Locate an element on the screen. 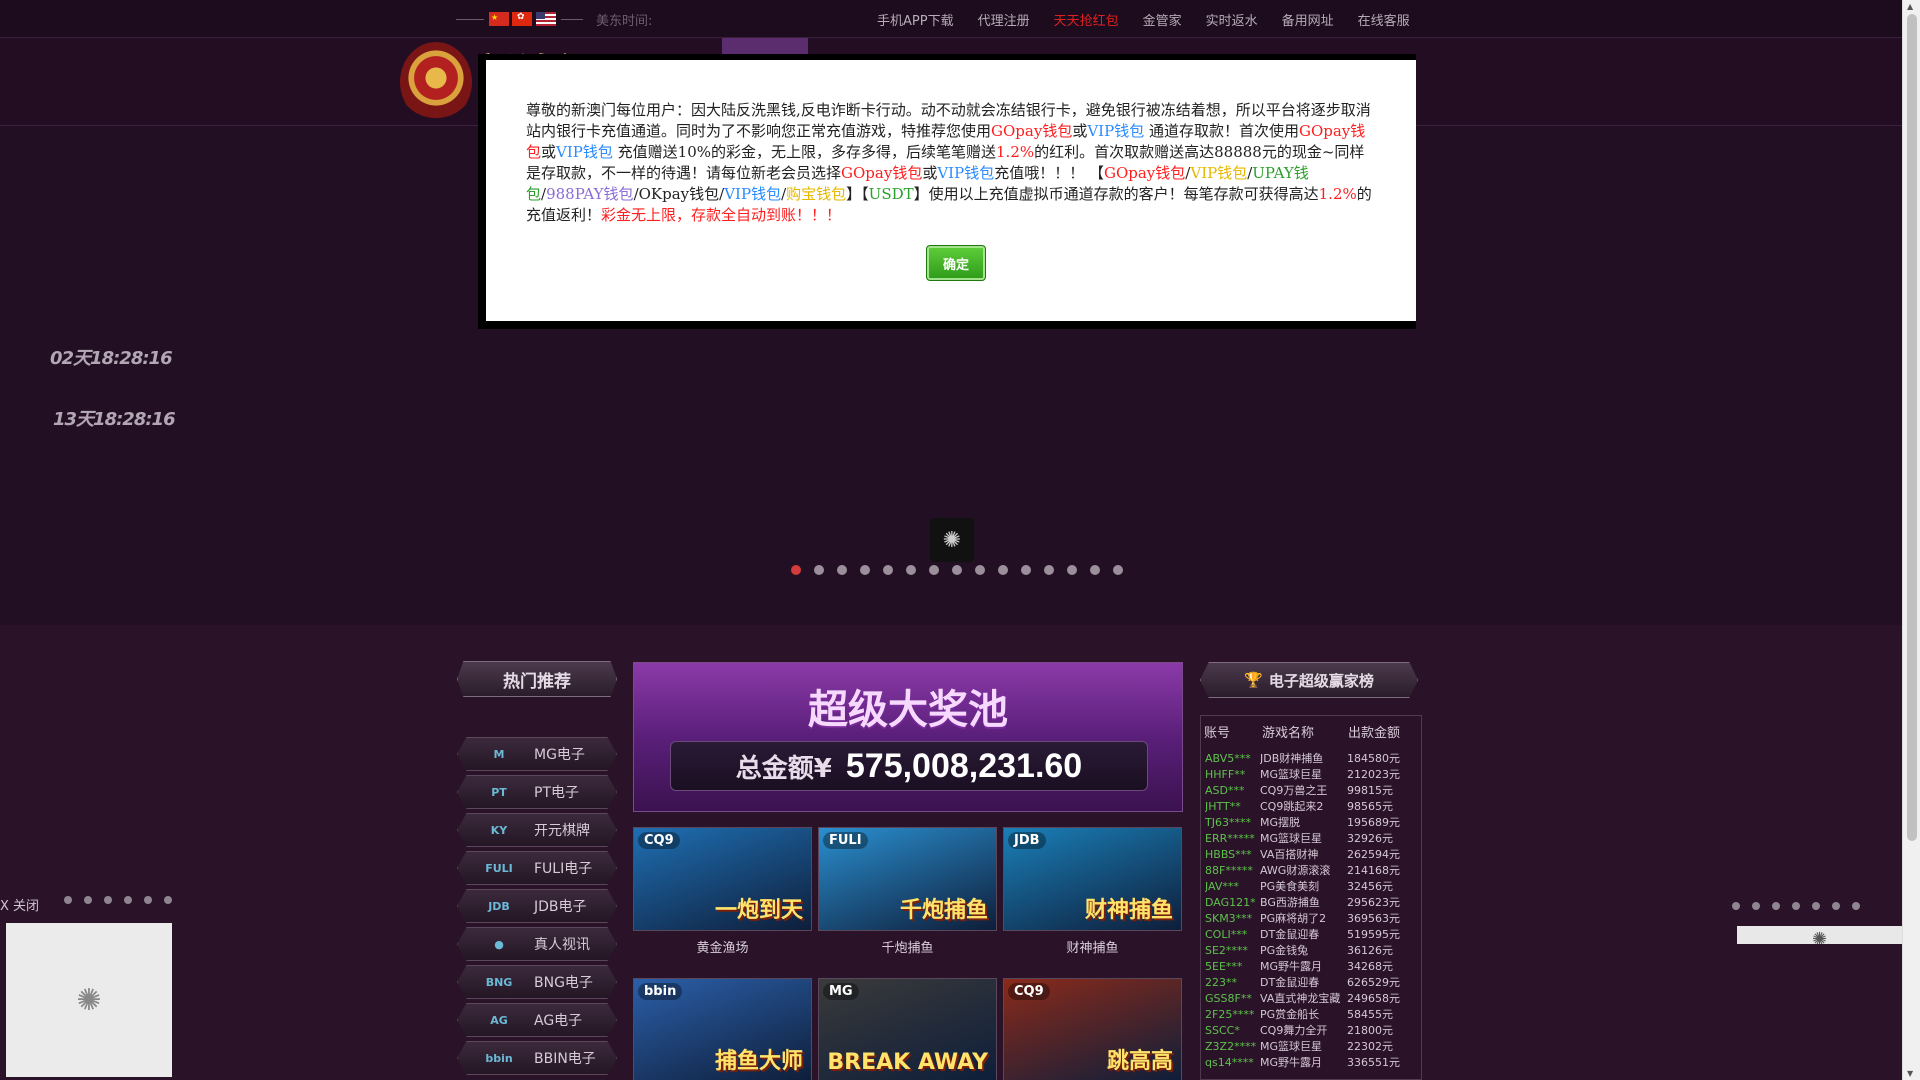  announcement-segment: 充值赠送10%的彩金，无上限，多存多得，后续笔笔赠送 is located at coordinates (804, 152).